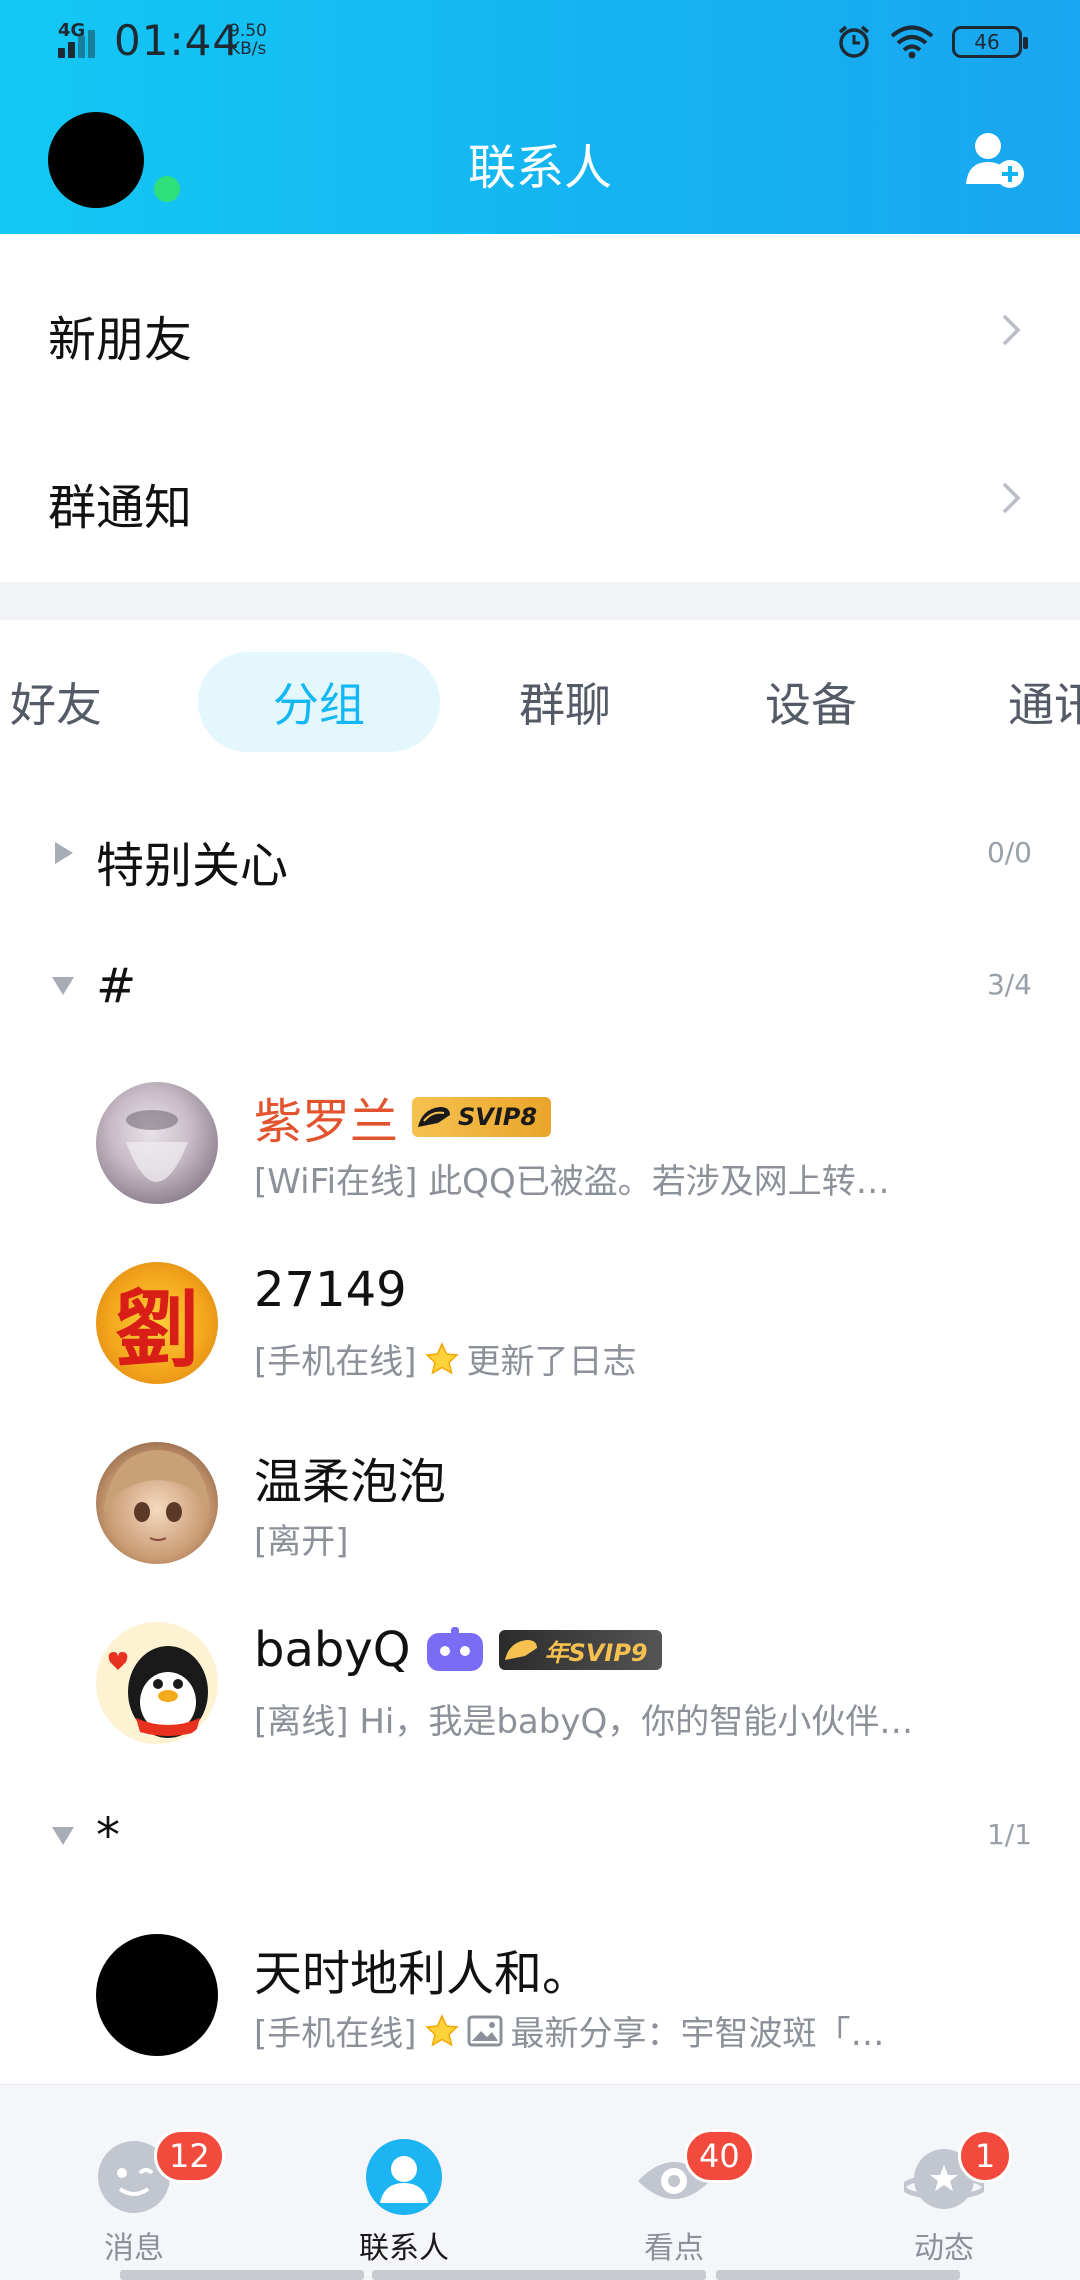 This screenshot has width=1080, height=2280. Describe the element at coordinates (177, 40) in the screenshot. I see `status-time: 01:44` at that location.